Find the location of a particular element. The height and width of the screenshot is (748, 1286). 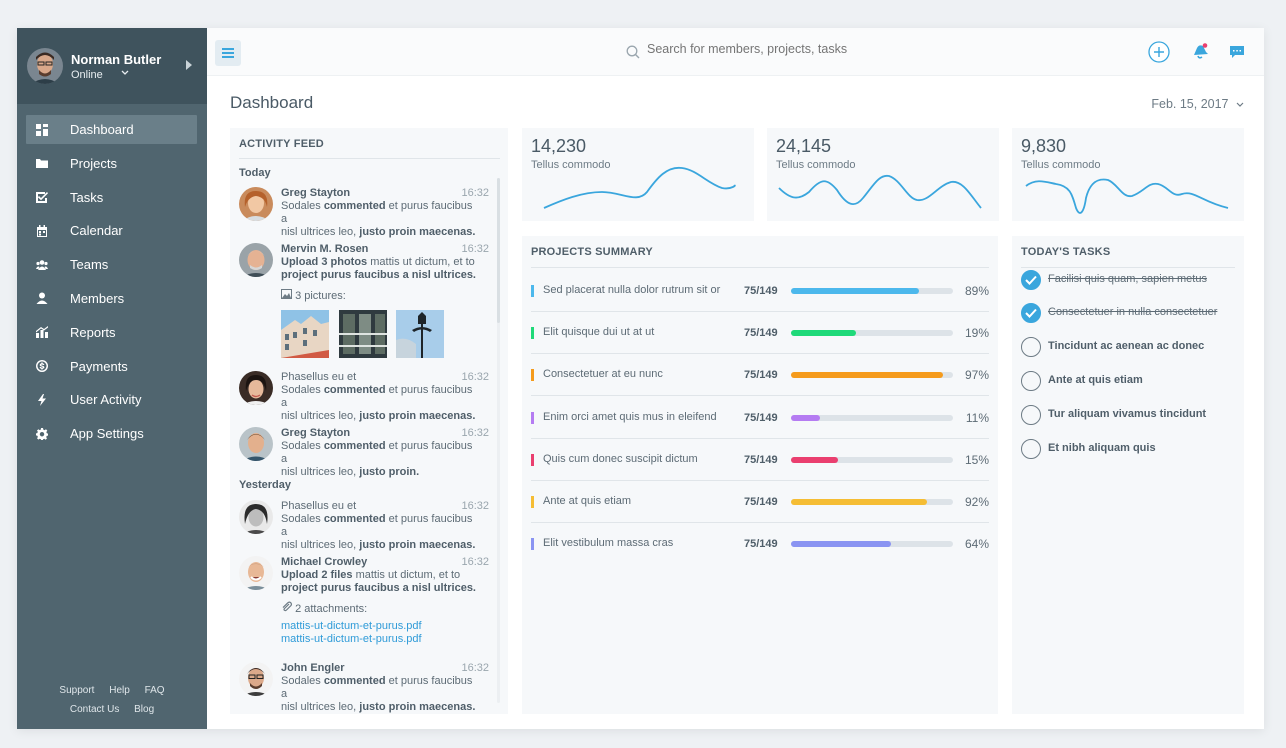

user-avatar is located at coordinates (45, 66).